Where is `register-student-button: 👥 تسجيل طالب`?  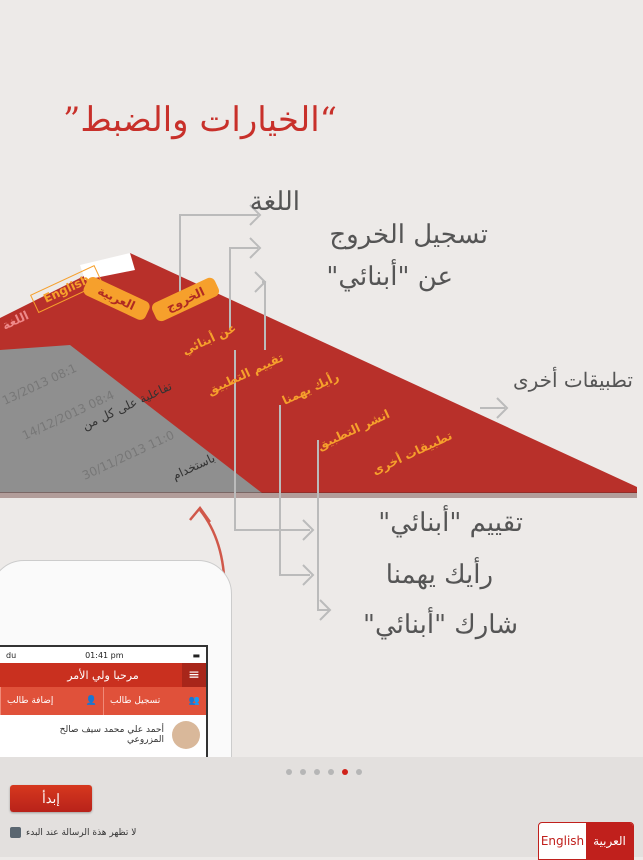
register-student-button: 👥 تسجيل طالب is located at coordinates (154, 701).